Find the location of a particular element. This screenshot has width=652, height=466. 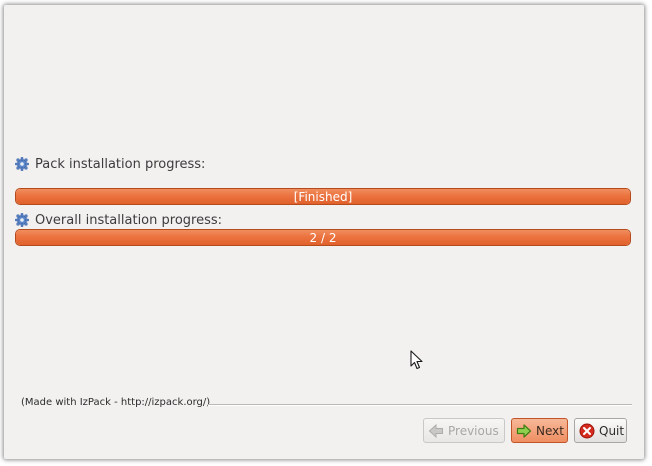

quit-button: Quit is located at coordinates (600, 430).